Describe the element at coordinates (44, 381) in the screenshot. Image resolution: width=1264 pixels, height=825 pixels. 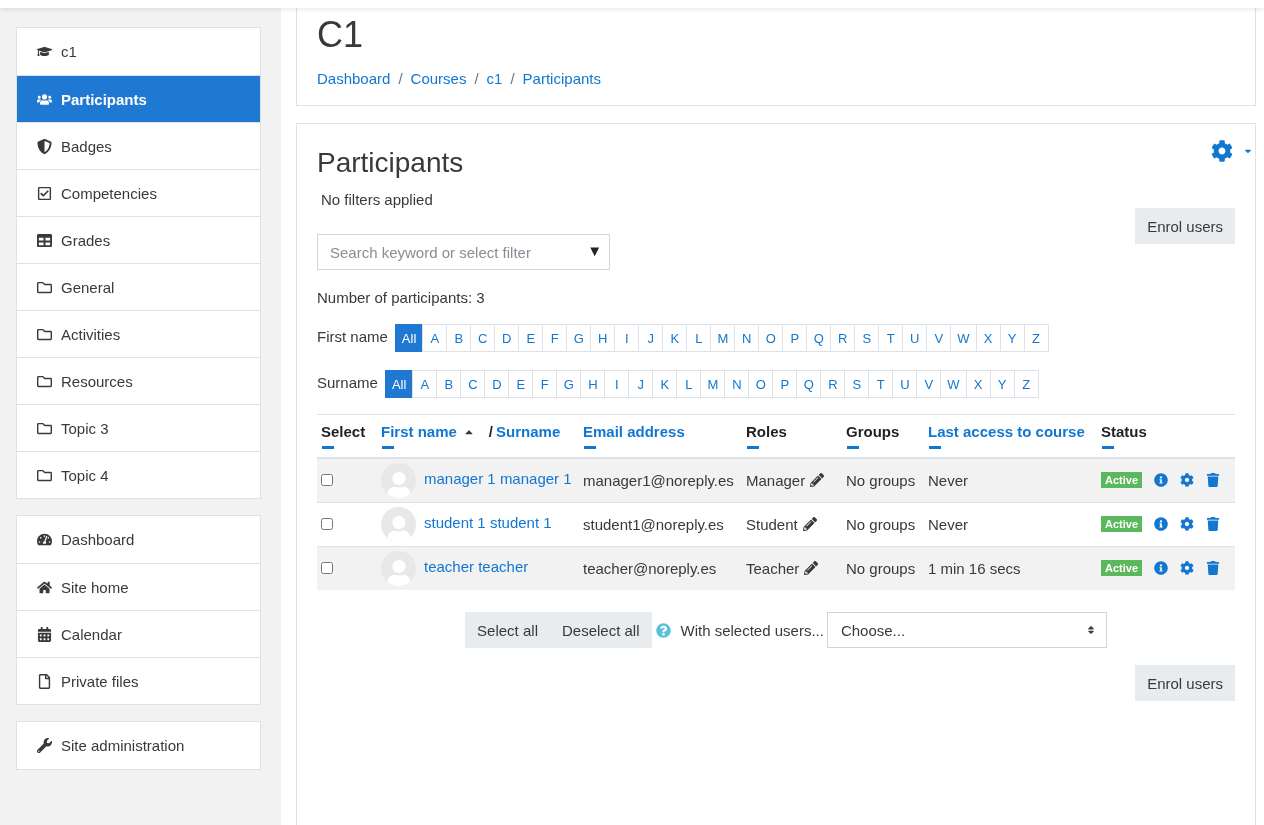
I see `folder-icon` at that location.